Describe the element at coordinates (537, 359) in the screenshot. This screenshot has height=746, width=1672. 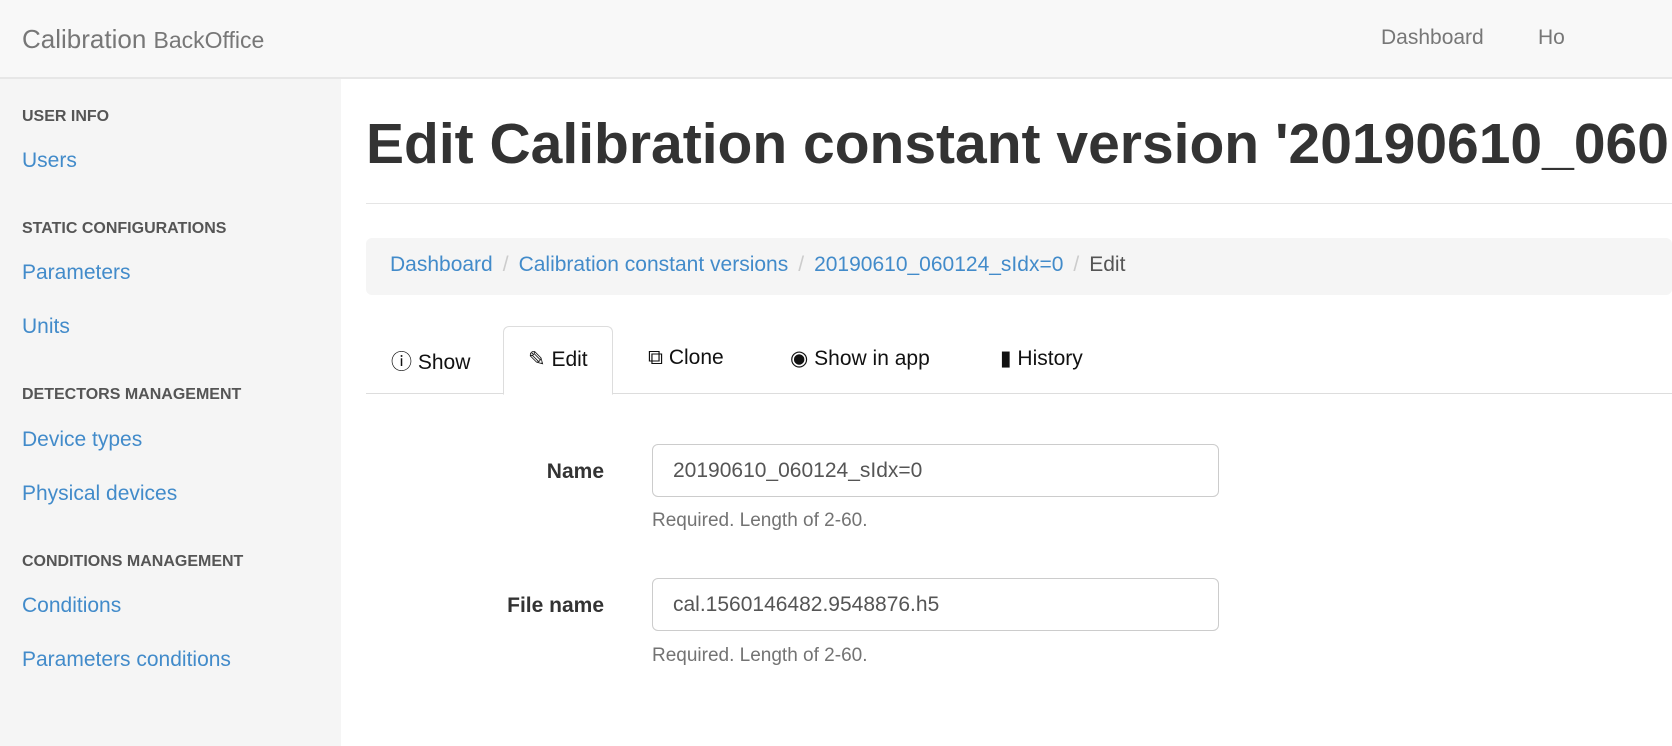
I see `pencil-icon: ✎` at that location.